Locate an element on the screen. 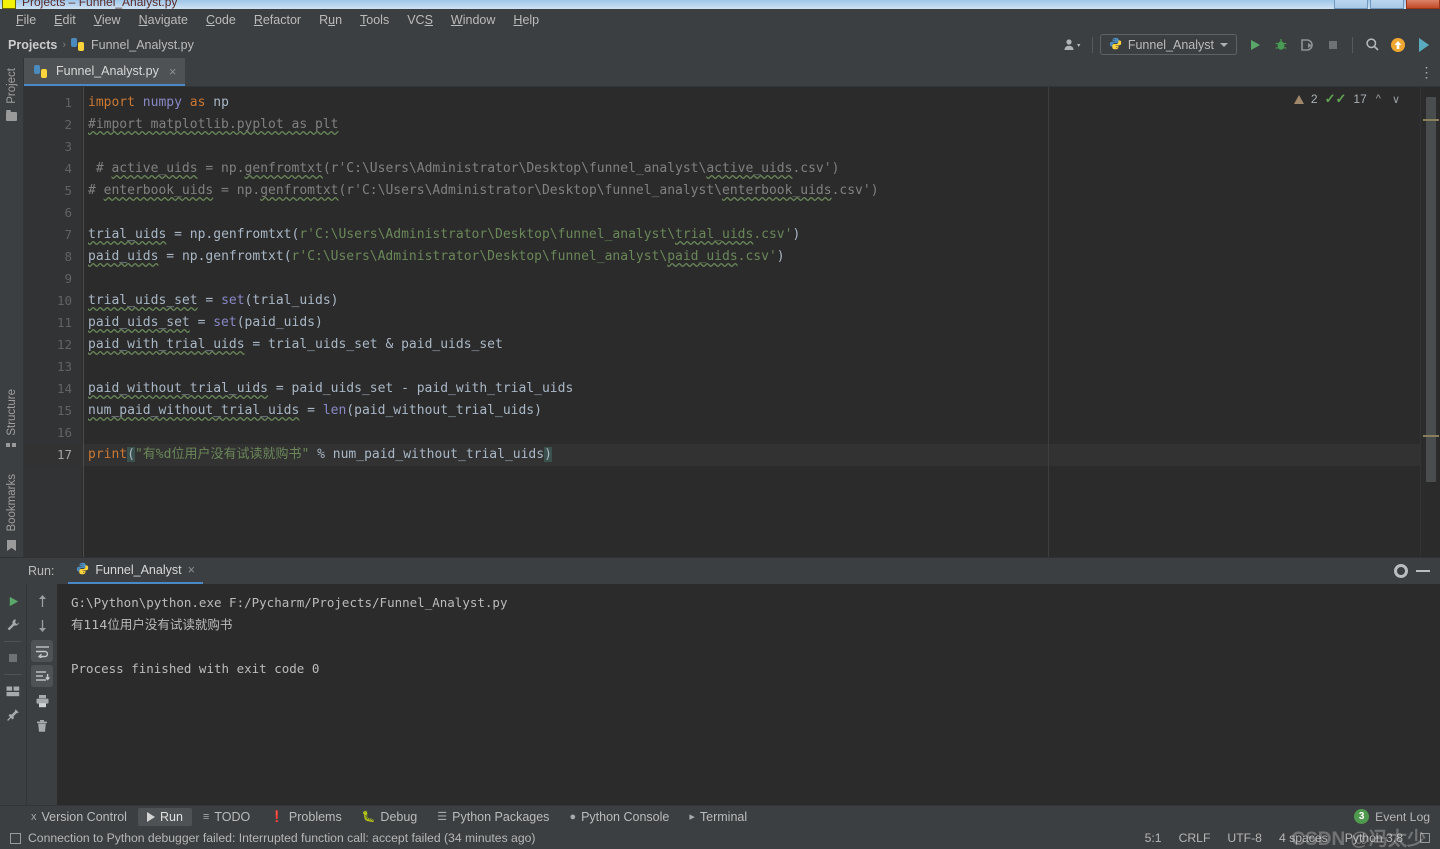  structure-label: Structure is located at coordinates (11, 412).